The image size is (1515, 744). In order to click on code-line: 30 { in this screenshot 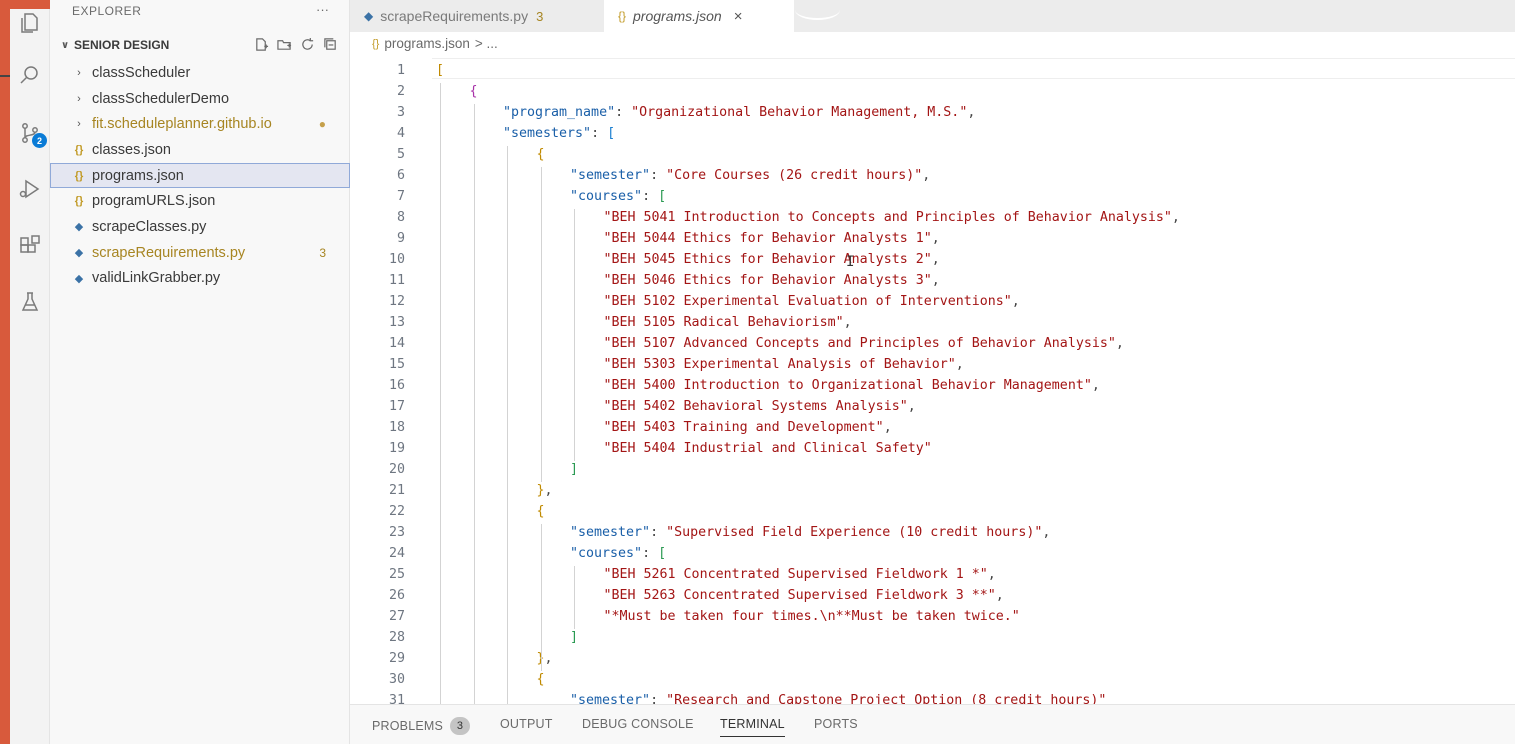, I will do `click(932, 679)`.